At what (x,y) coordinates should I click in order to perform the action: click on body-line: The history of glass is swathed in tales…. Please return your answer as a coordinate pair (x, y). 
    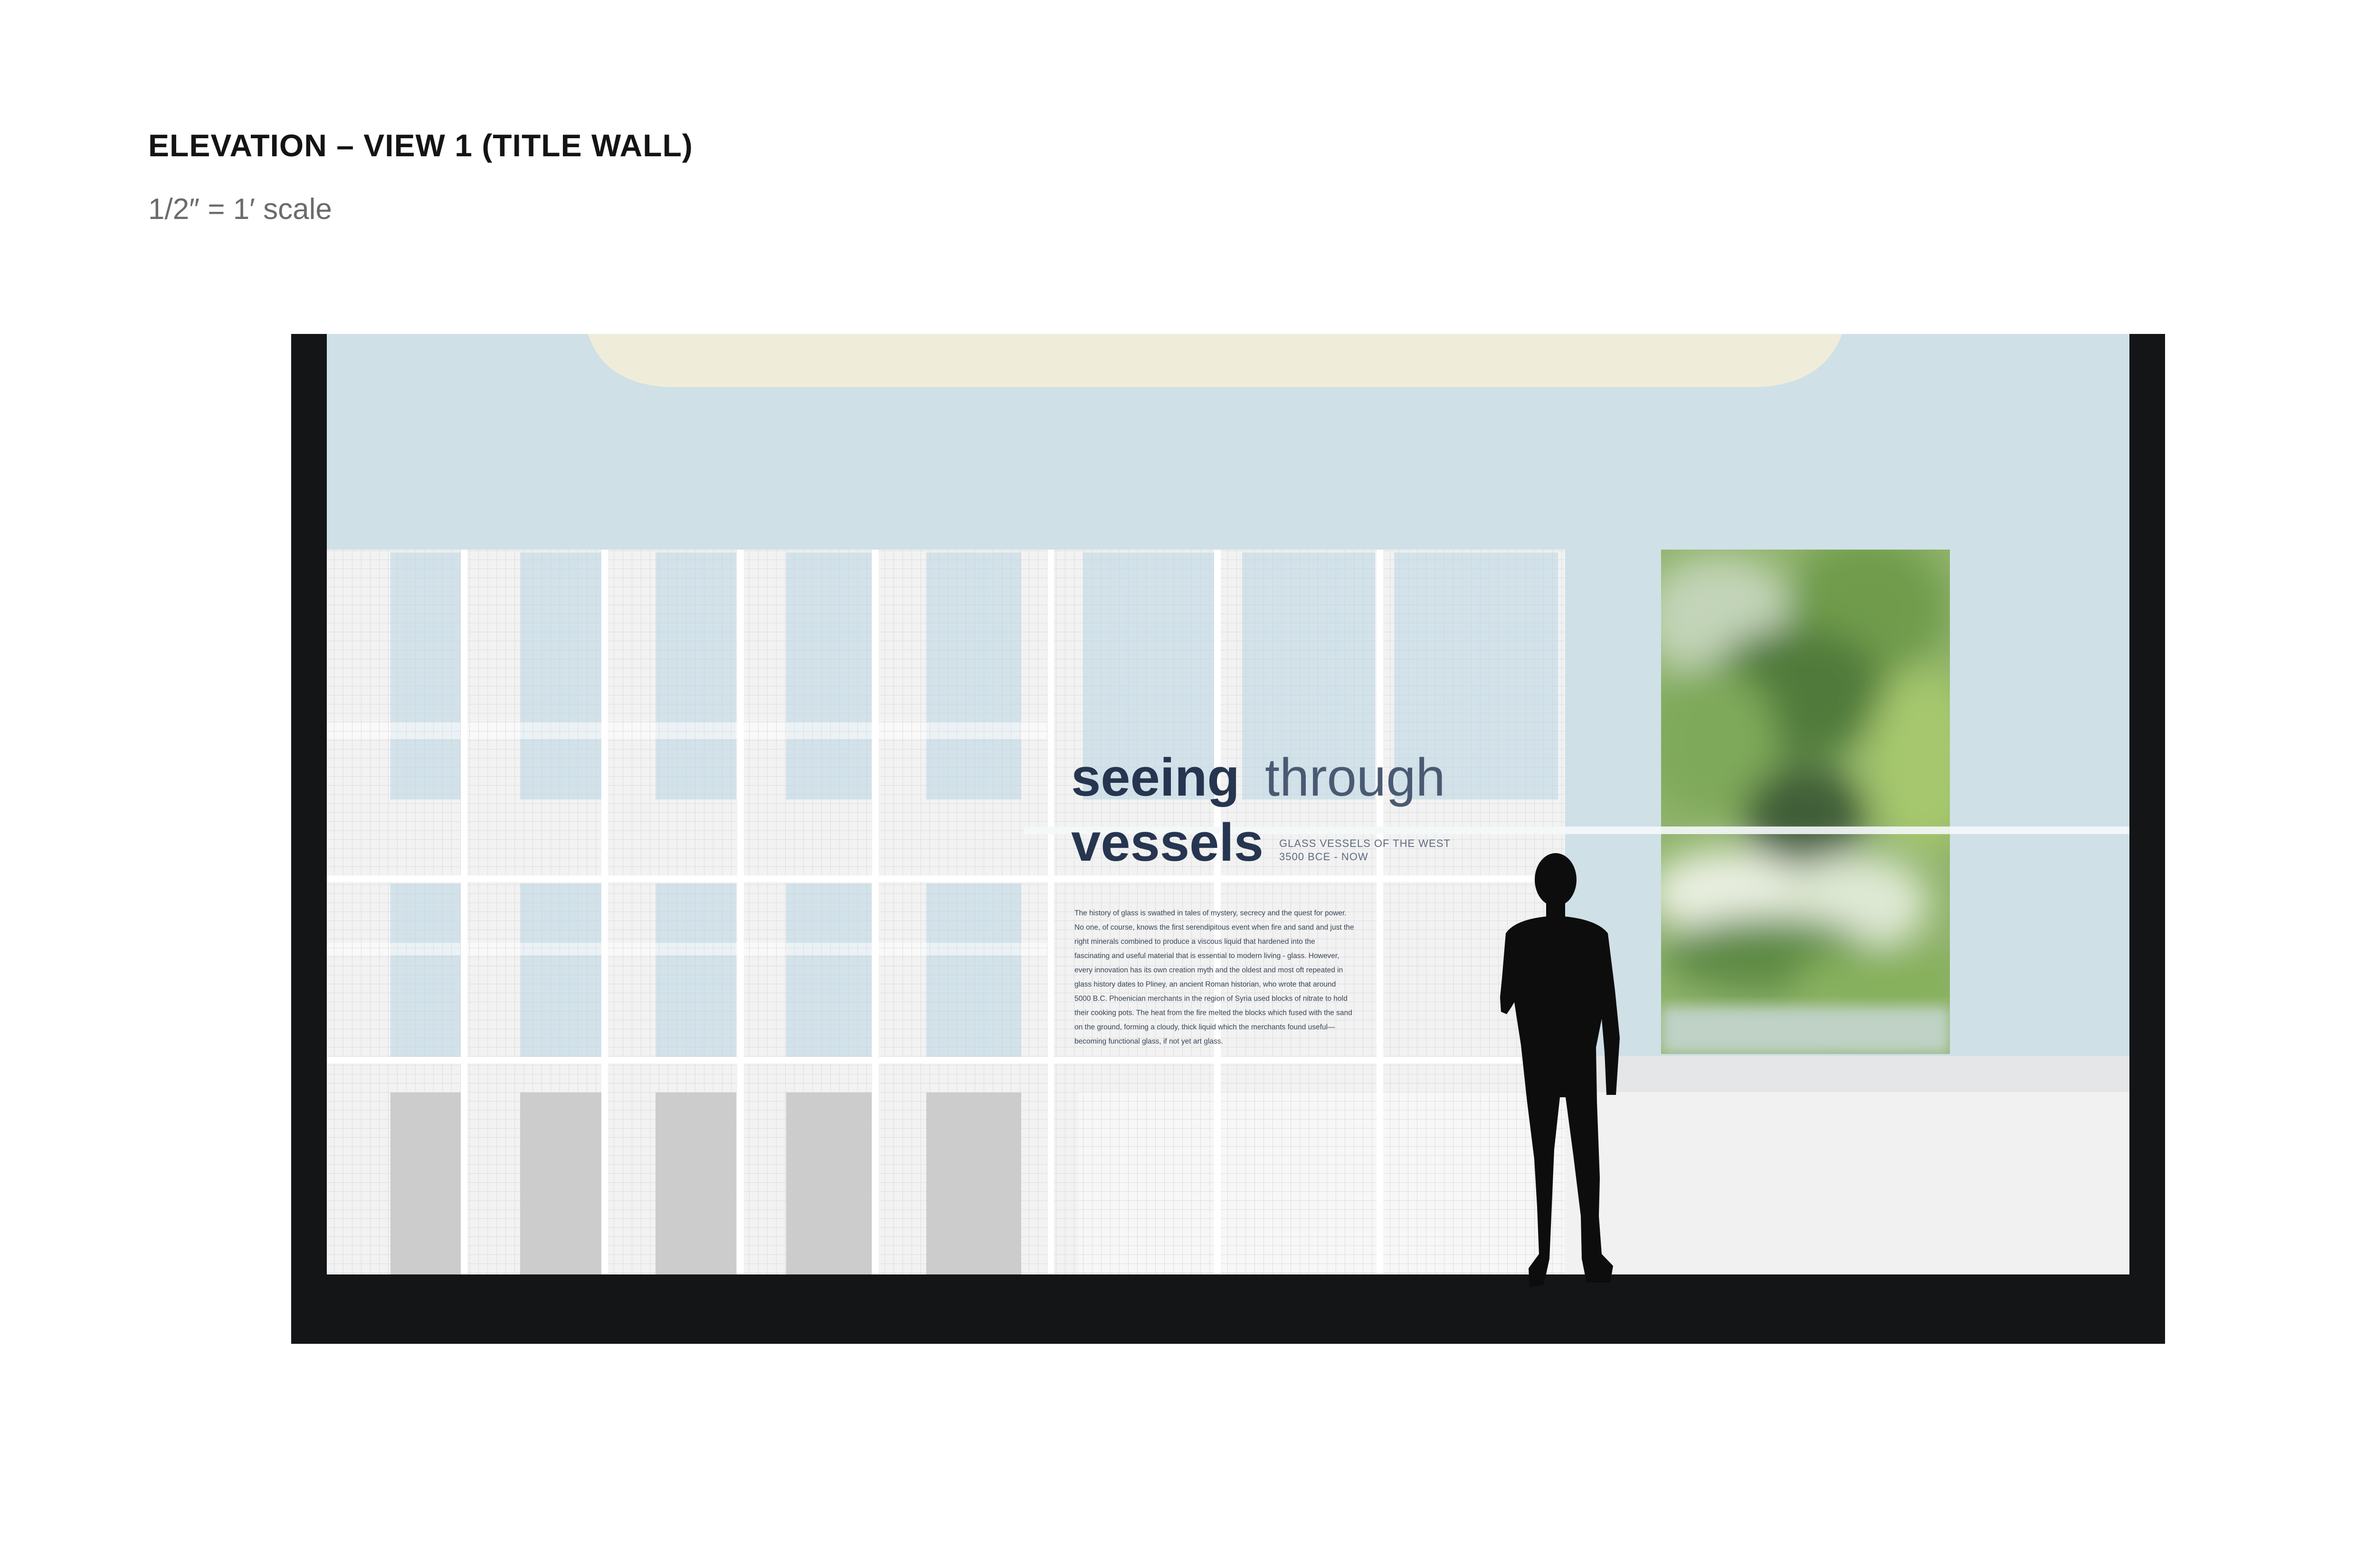
    Looking at the image, I should click on (1210, 913).